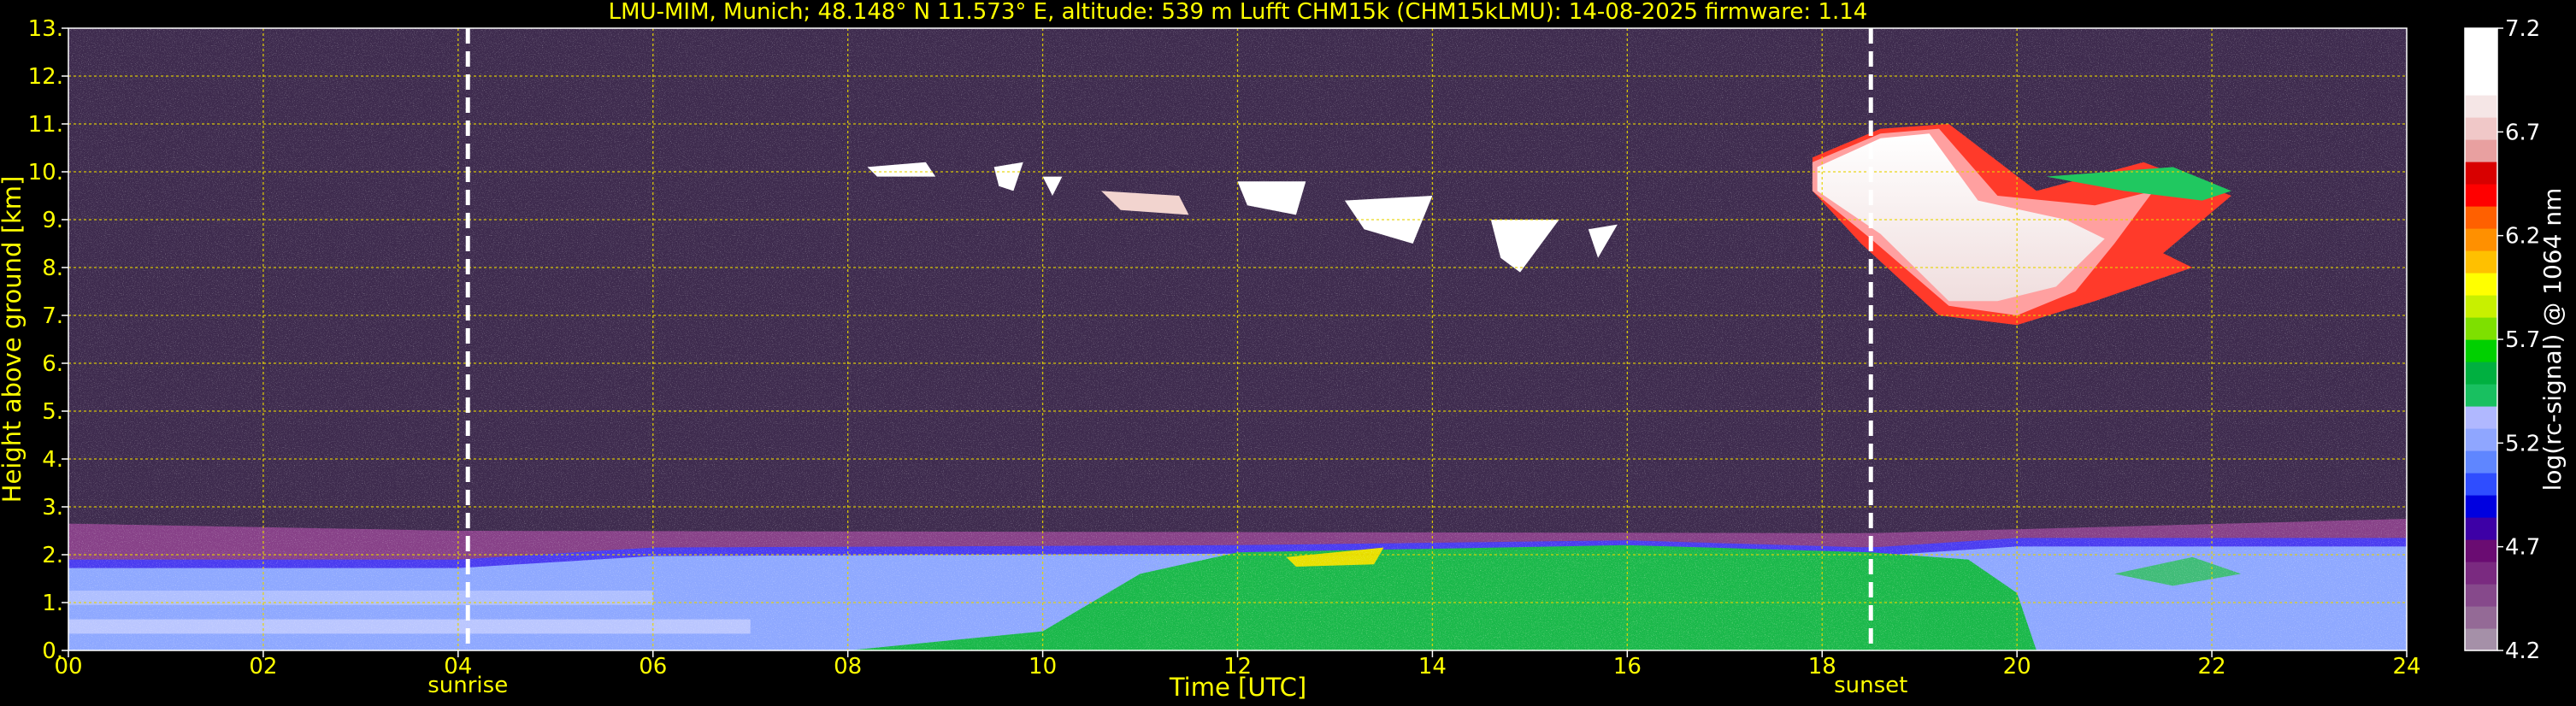  Describe the element at coordinates (1627, 667) in the screenshot. I see `x-tick-label: 16` at that location.